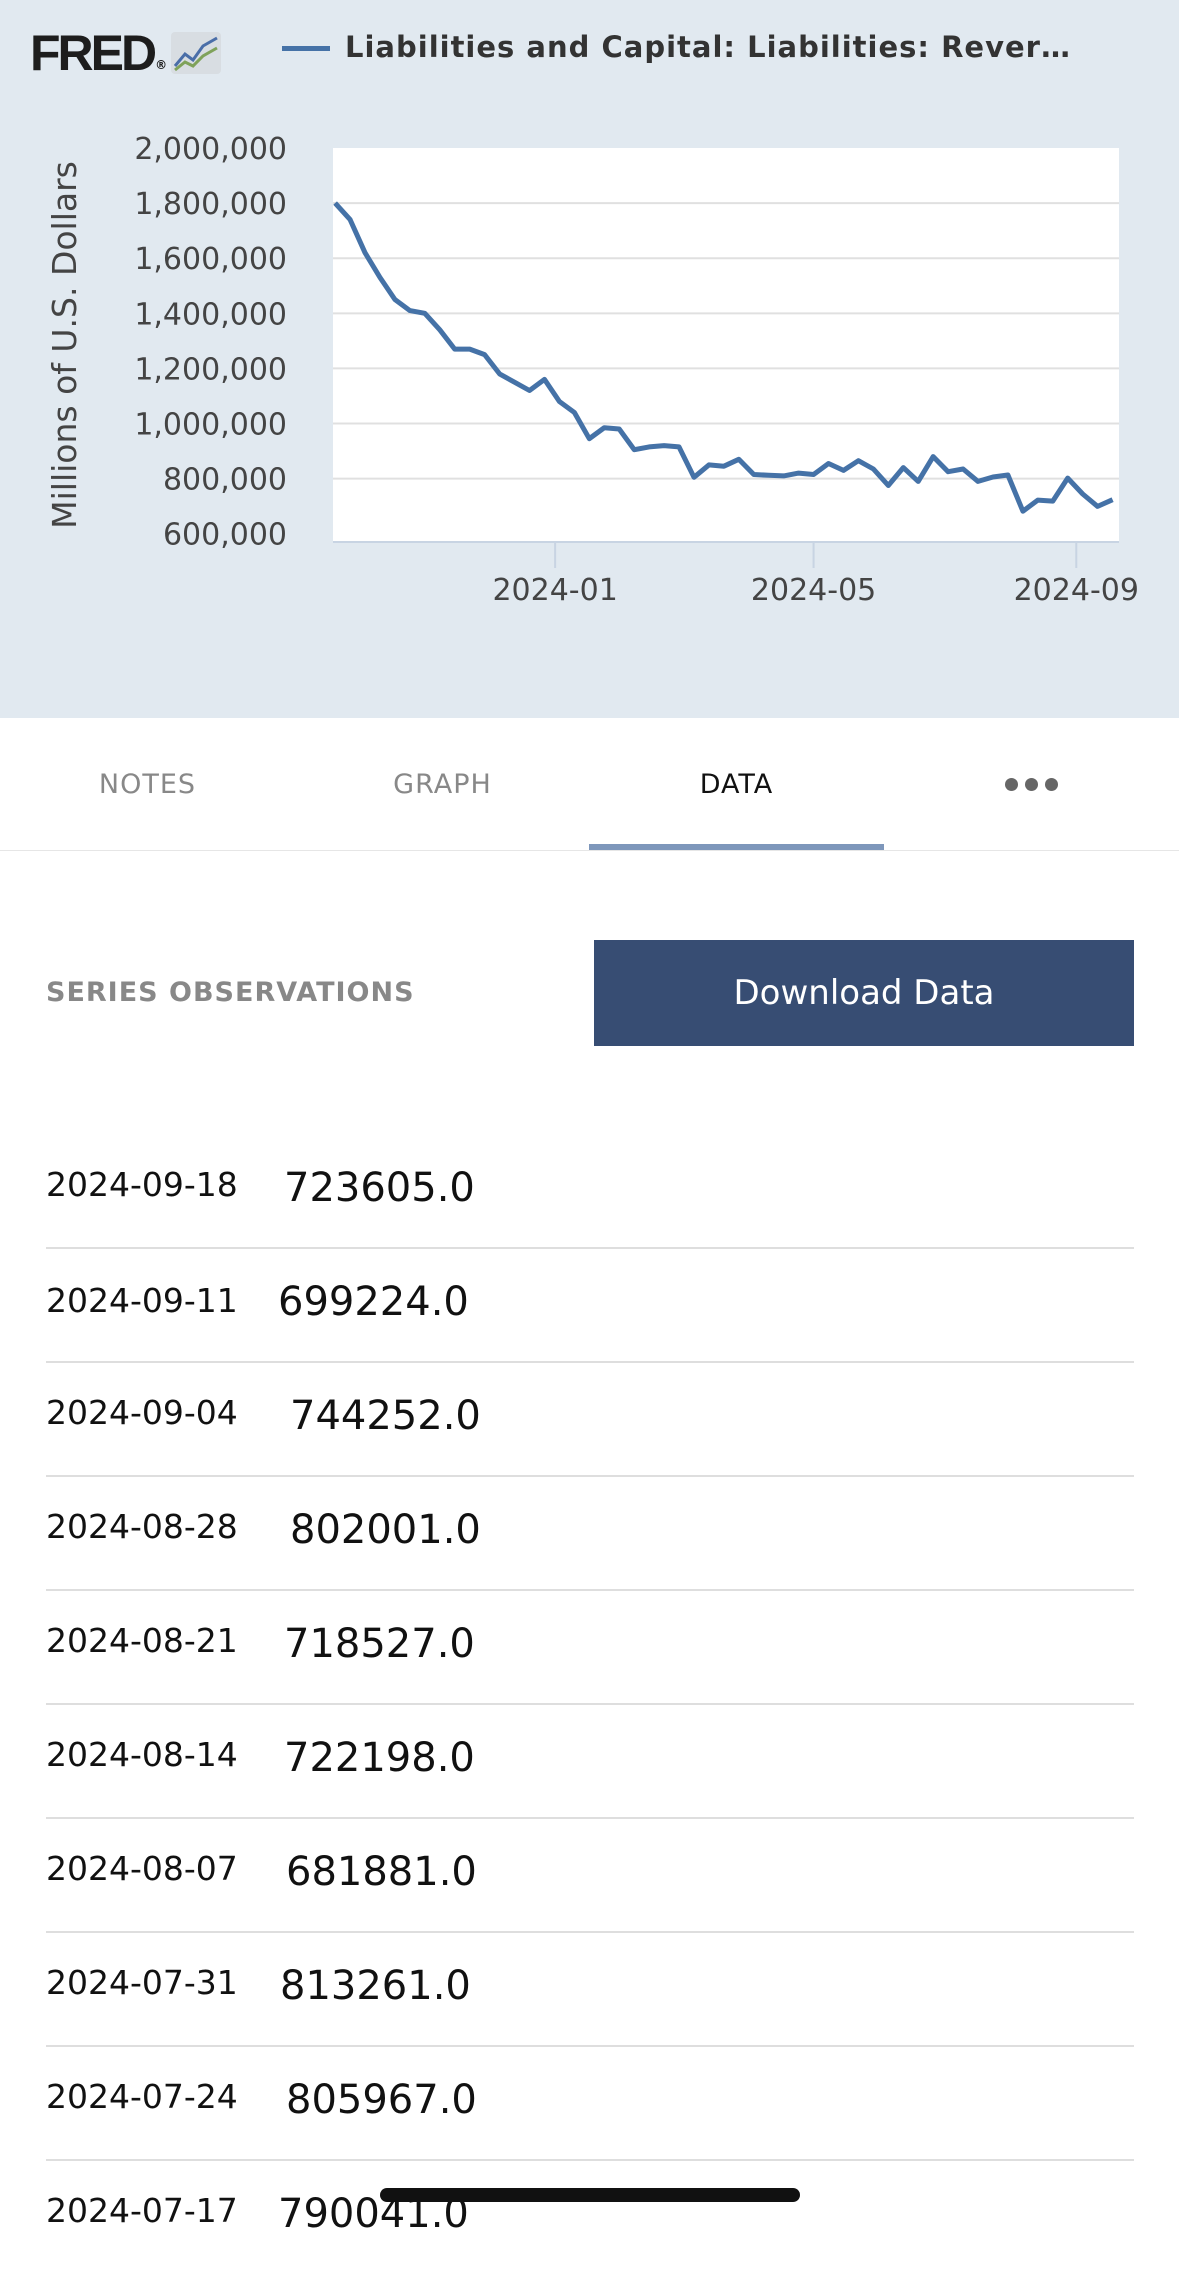 The height and width of the screenshot is (2273, 1179). I want to click on table-row: 2024-09-18 723605.0, so click(590, 1192).